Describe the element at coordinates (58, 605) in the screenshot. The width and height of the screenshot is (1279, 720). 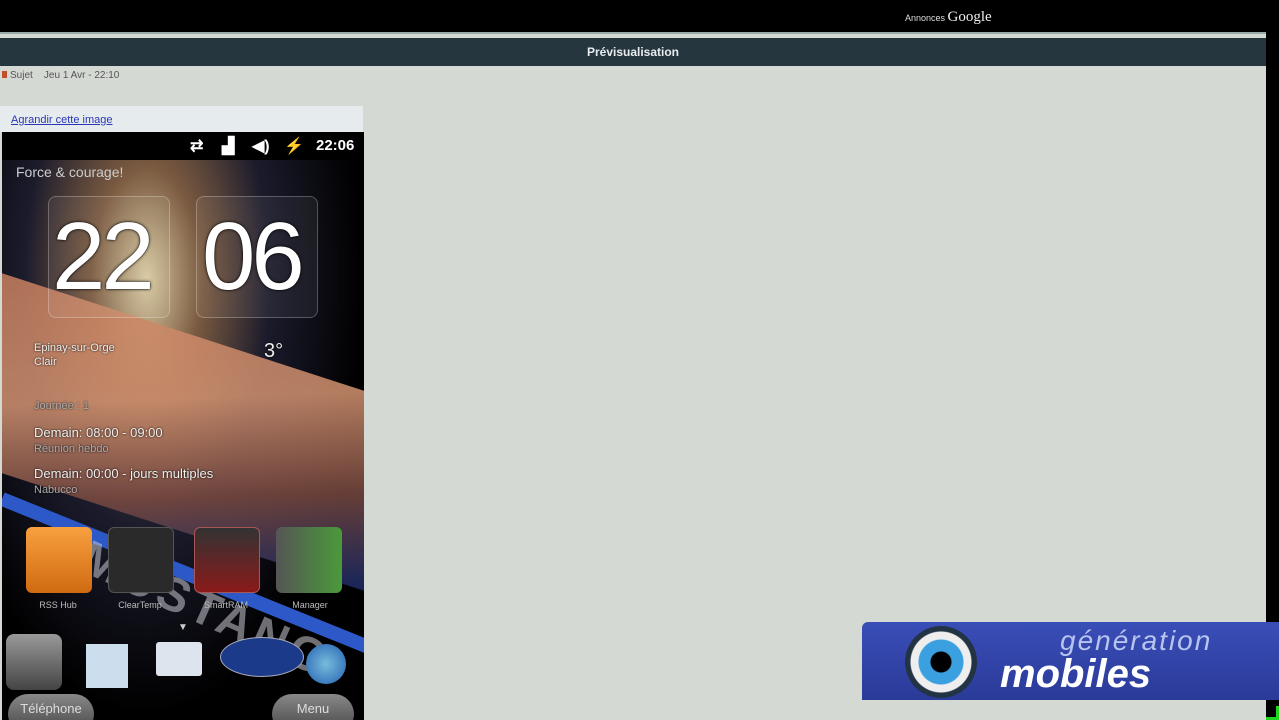
I see `app-label: RSS Hub` at that location.